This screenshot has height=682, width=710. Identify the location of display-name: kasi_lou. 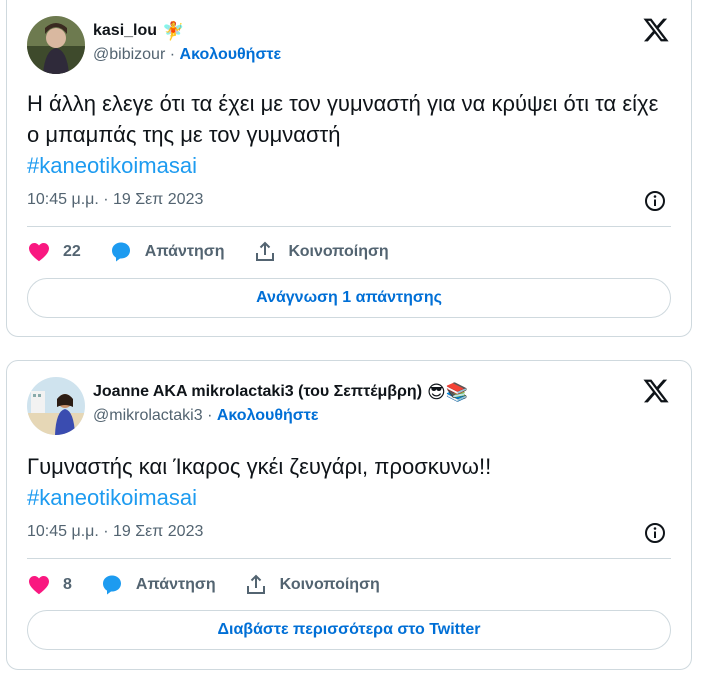
(125, 31).